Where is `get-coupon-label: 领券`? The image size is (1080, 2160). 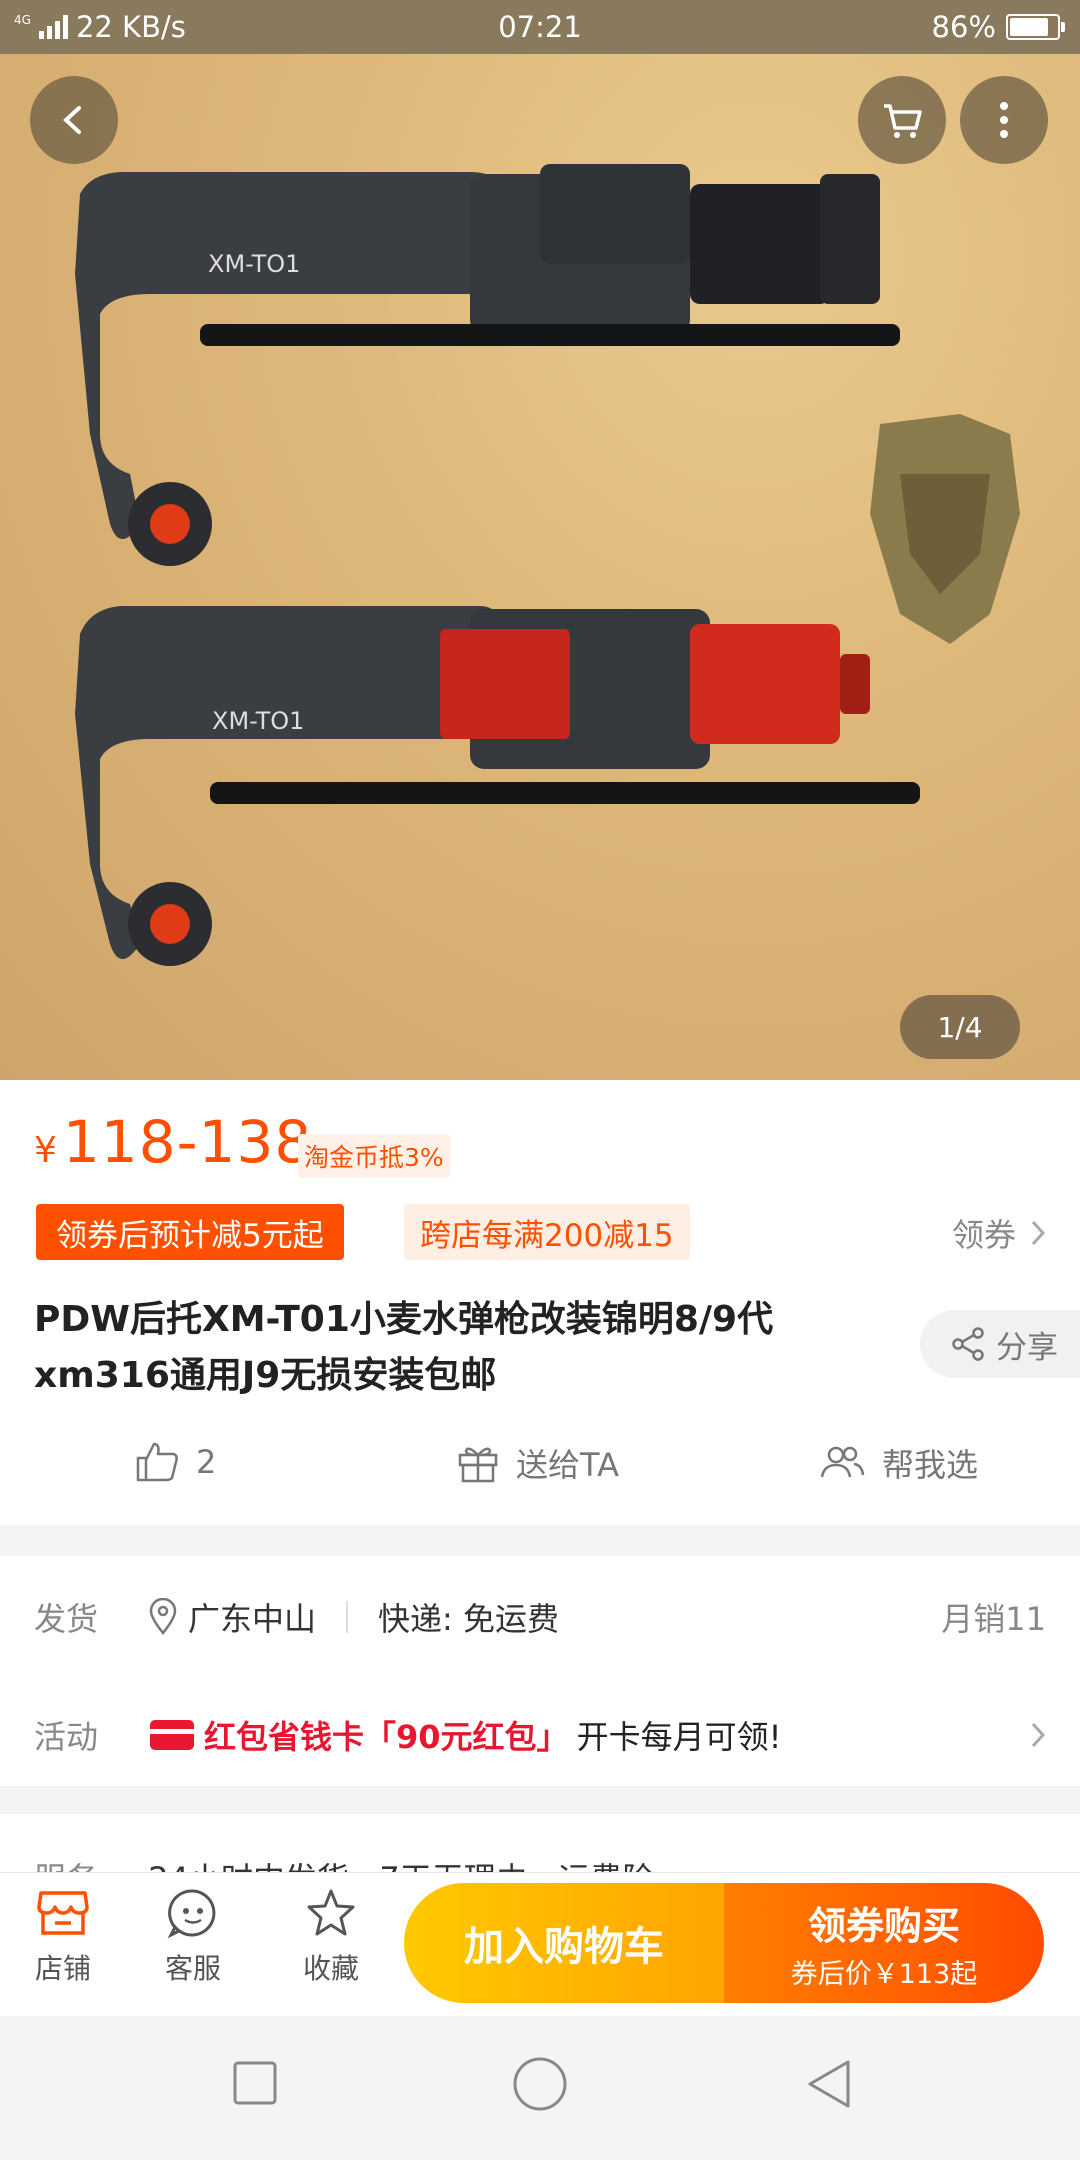 get-coupon-label: 领券 is located at coordinates (983, 1235).